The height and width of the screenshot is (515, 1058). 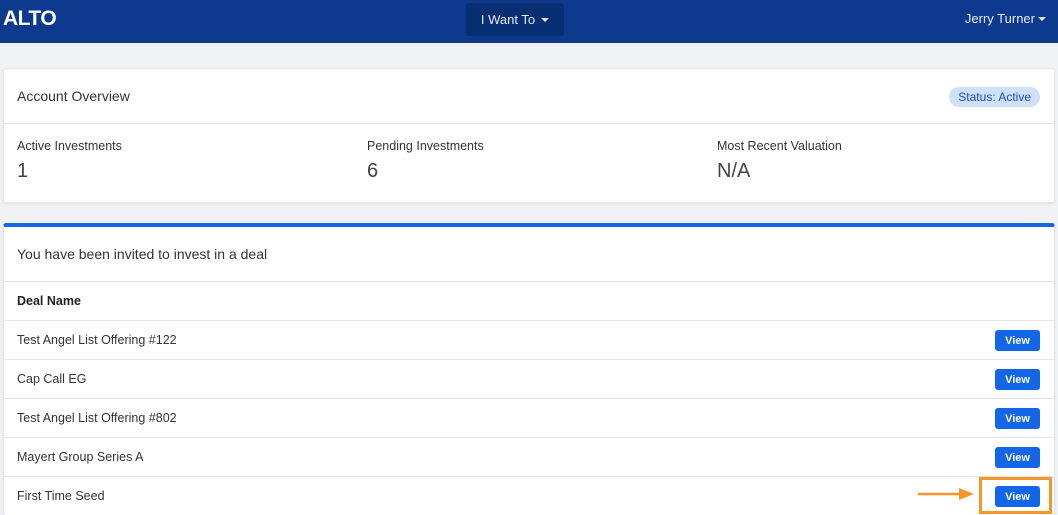 What do you see at coordinates (425, 146) in the screenshot?
I see `stat-label: Pending Investments` at bounding box center [425, 146].